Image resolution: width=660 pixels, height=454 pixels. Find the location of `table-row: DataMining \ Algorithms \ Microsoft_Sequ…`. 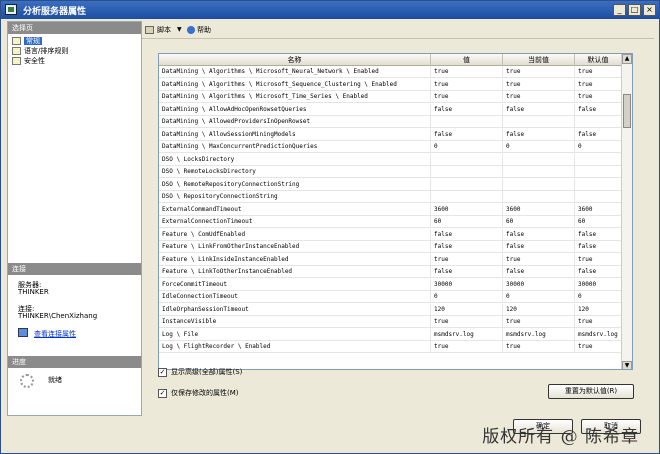

table-row: DataMining \ Algorithms \ Microsoft_Sequ… is located at coordinates (390, 84).